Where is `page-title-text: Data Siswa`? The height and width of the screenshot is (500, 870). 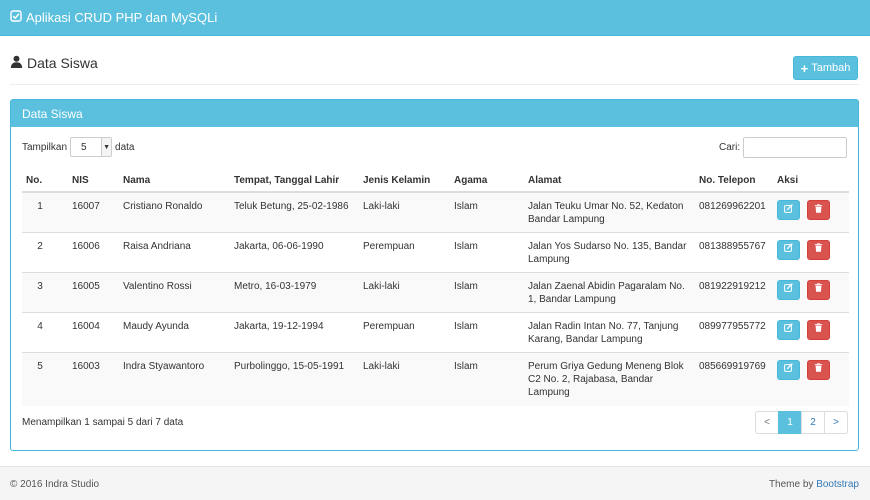 page-title-text: Data Siswa is located at coordinates (62, 63).